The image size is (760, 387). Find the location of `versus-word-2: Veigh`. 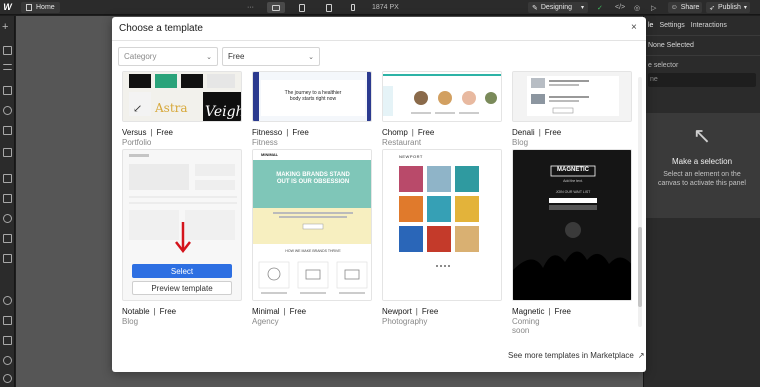

versus-word-2: Veigh is located at coordinates (223, 112).